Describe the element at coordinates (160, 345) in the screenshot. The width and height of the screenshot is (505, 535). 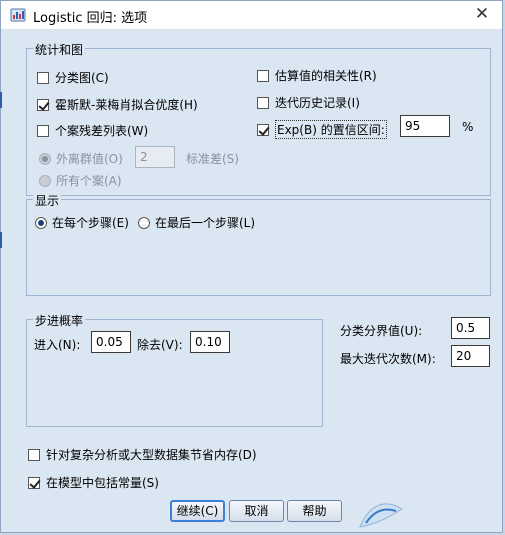
I see `removal-label: 除去(V):` at that location.